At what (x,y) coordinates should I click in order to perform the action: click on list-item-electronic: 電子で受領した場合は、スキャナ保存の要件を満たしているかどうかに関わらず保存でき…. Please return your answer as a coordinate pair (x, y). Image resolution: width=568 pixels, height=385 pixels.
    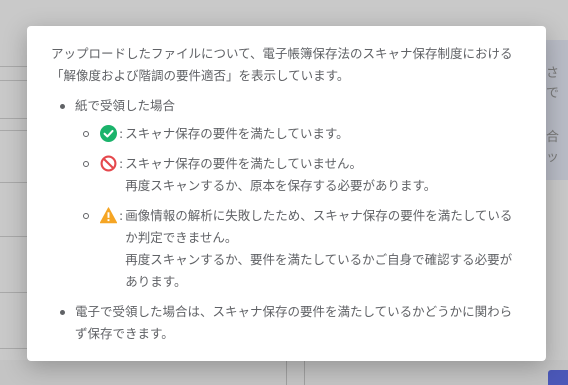
    Looking at the image, I should click on (287, 323).